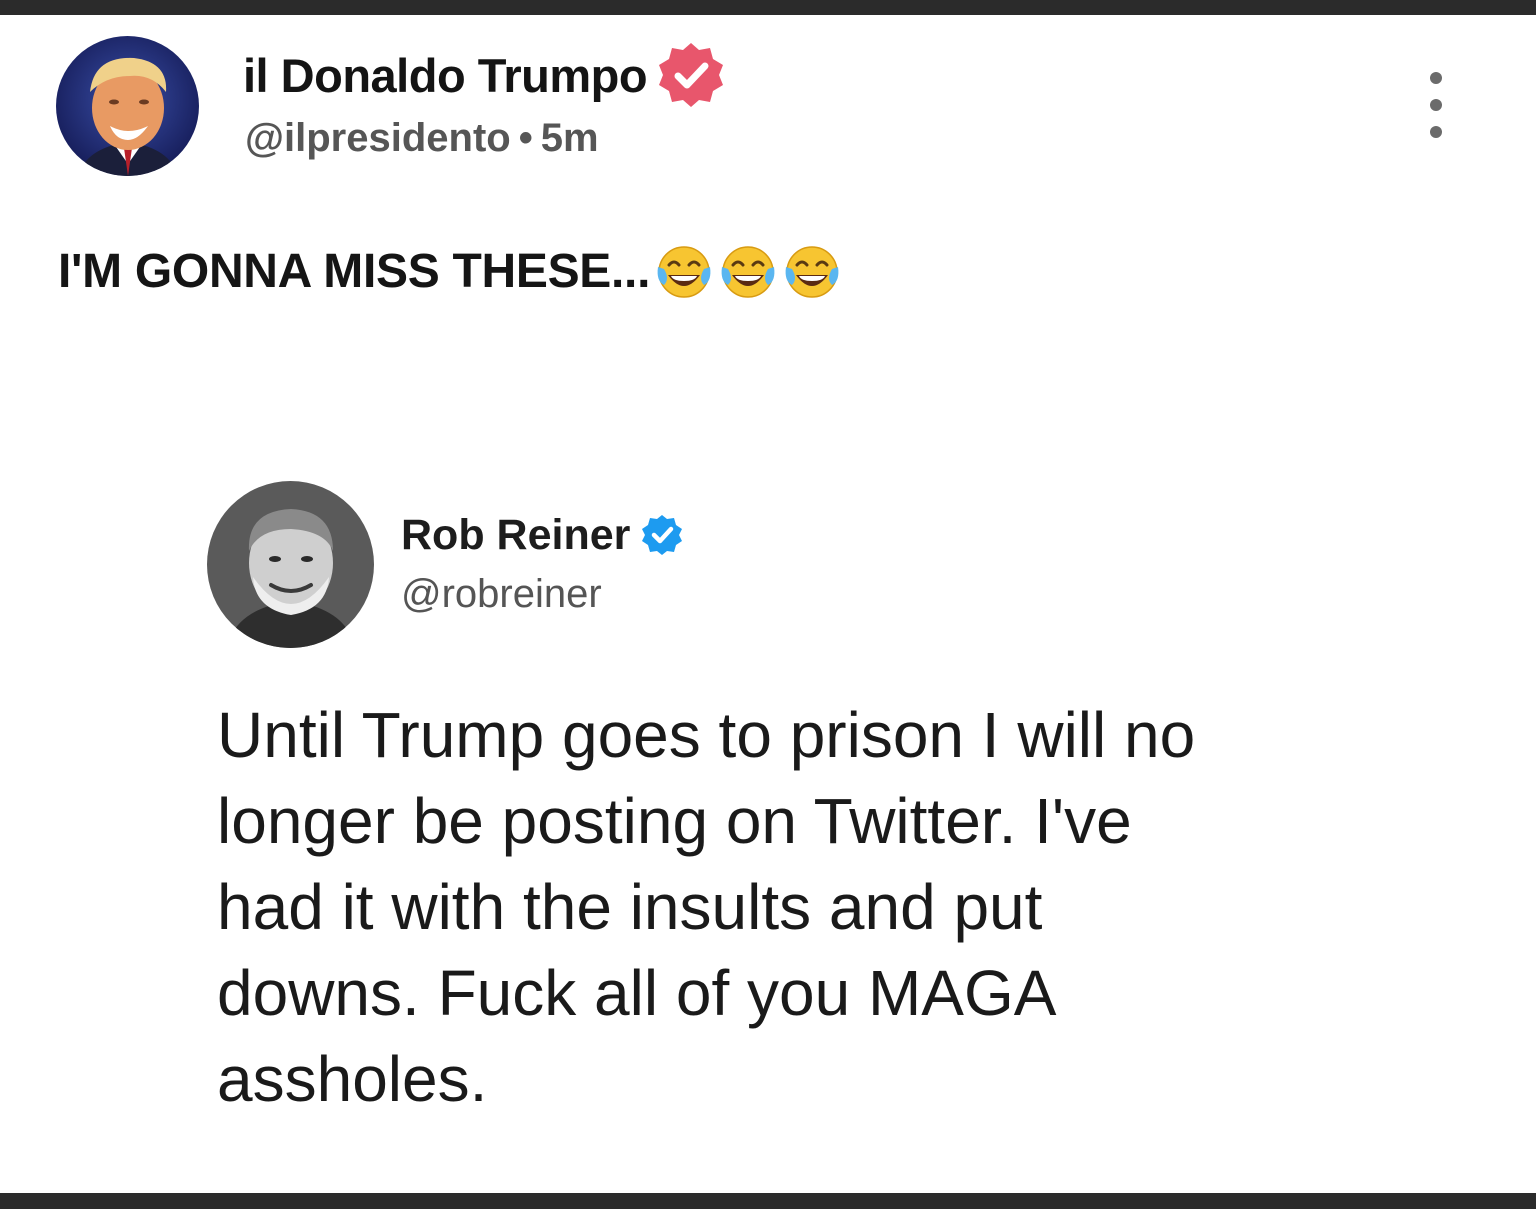  Describe the element at coordinates (706, 735) in the screenshot. I see `embedded-tweet-line: Until Trump goes to prison I will no` at that location.